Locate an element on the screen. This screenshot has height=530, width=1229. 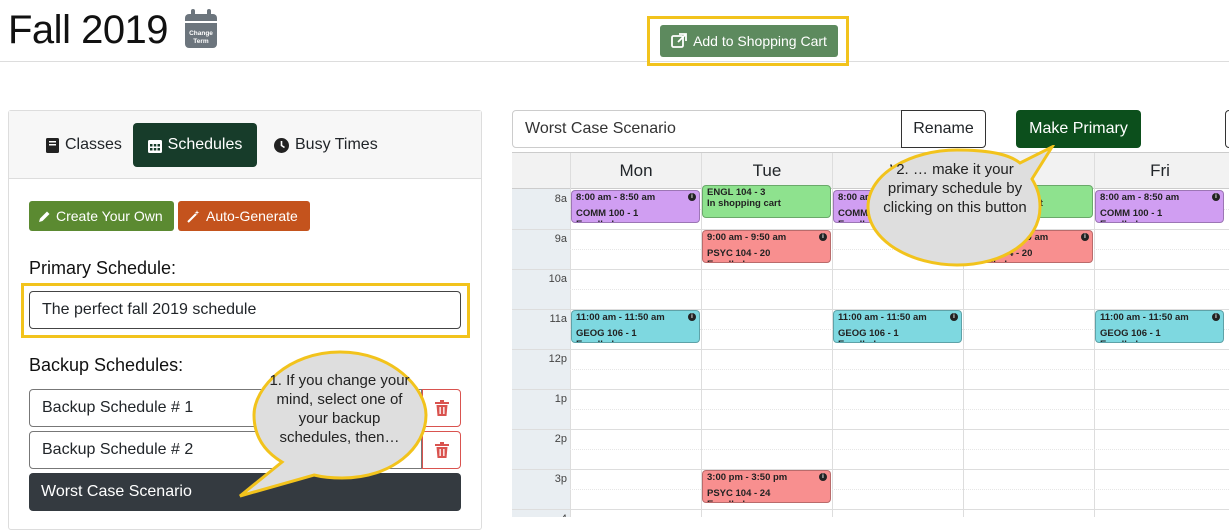
class-event: ENGL 104 - 3In shopping cart is located at coordinates (766, 201).